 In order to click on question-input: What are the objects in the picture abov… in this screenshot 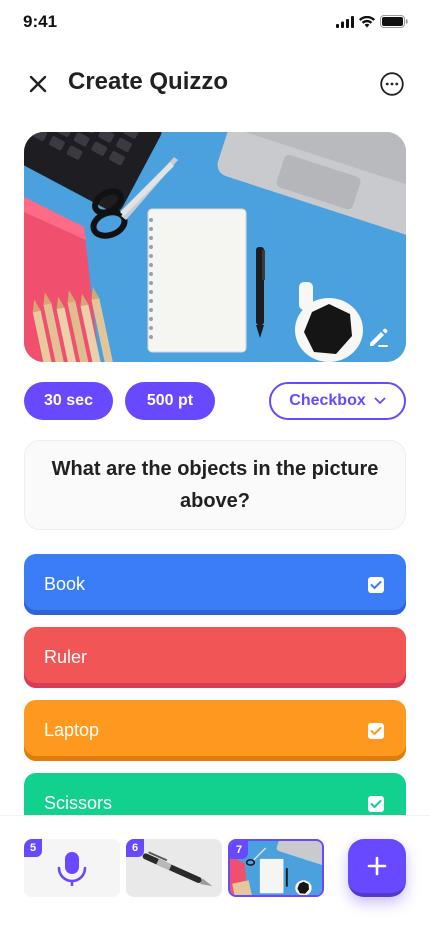, I will do `click(215, 485)`.